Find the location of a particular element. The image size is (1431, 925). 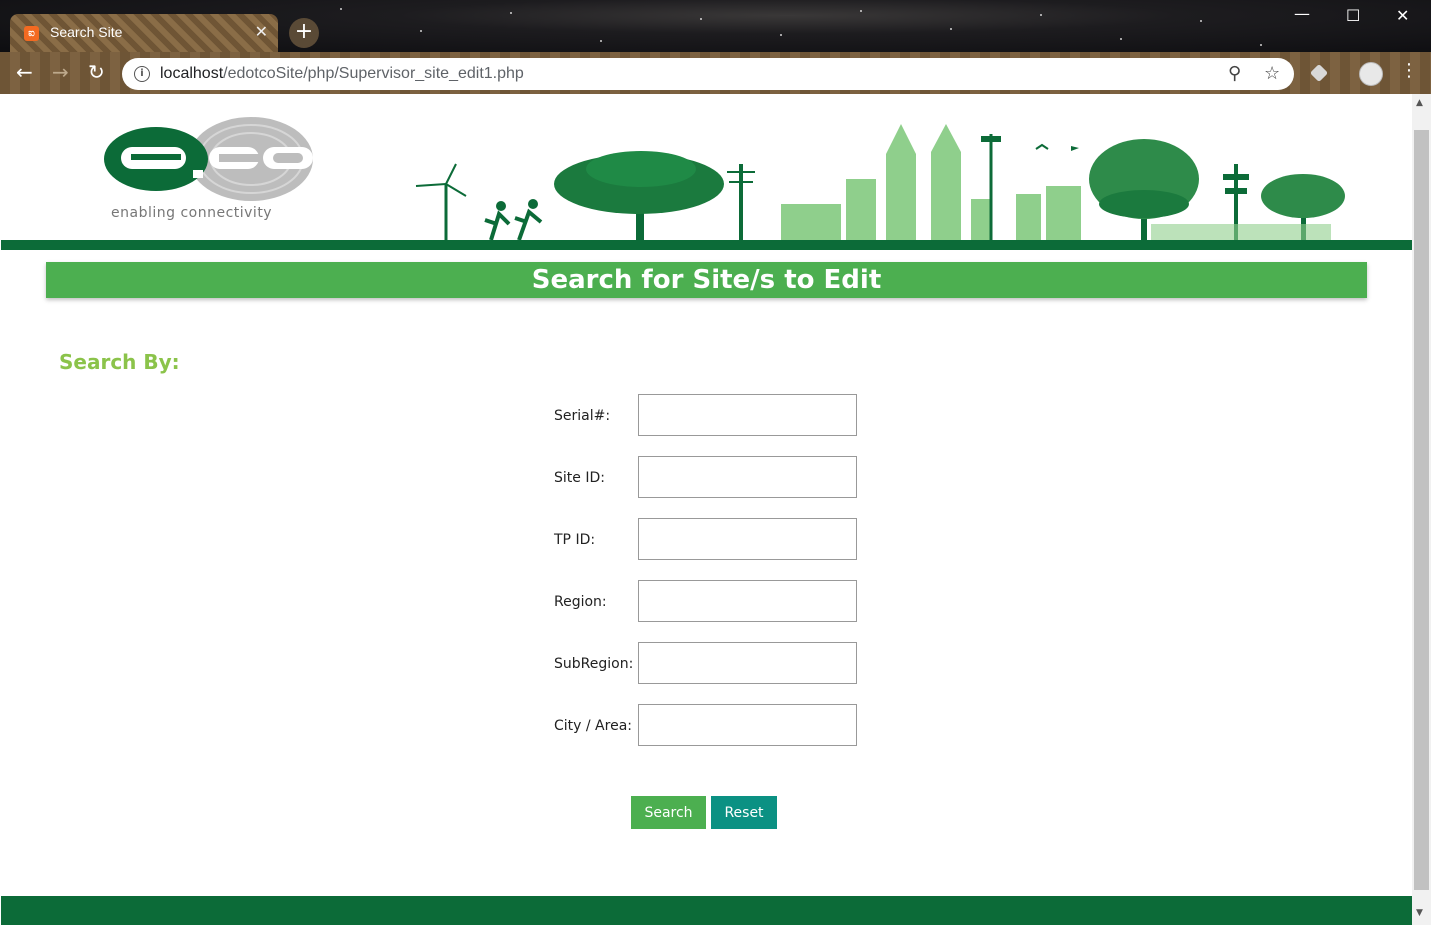

header-rule is located at coordinates (706, 245).